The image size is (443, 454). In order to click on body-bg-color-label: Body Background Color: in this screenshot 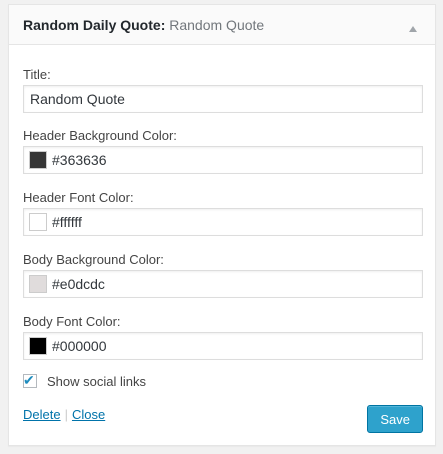, I will do `click(93, 259)`.